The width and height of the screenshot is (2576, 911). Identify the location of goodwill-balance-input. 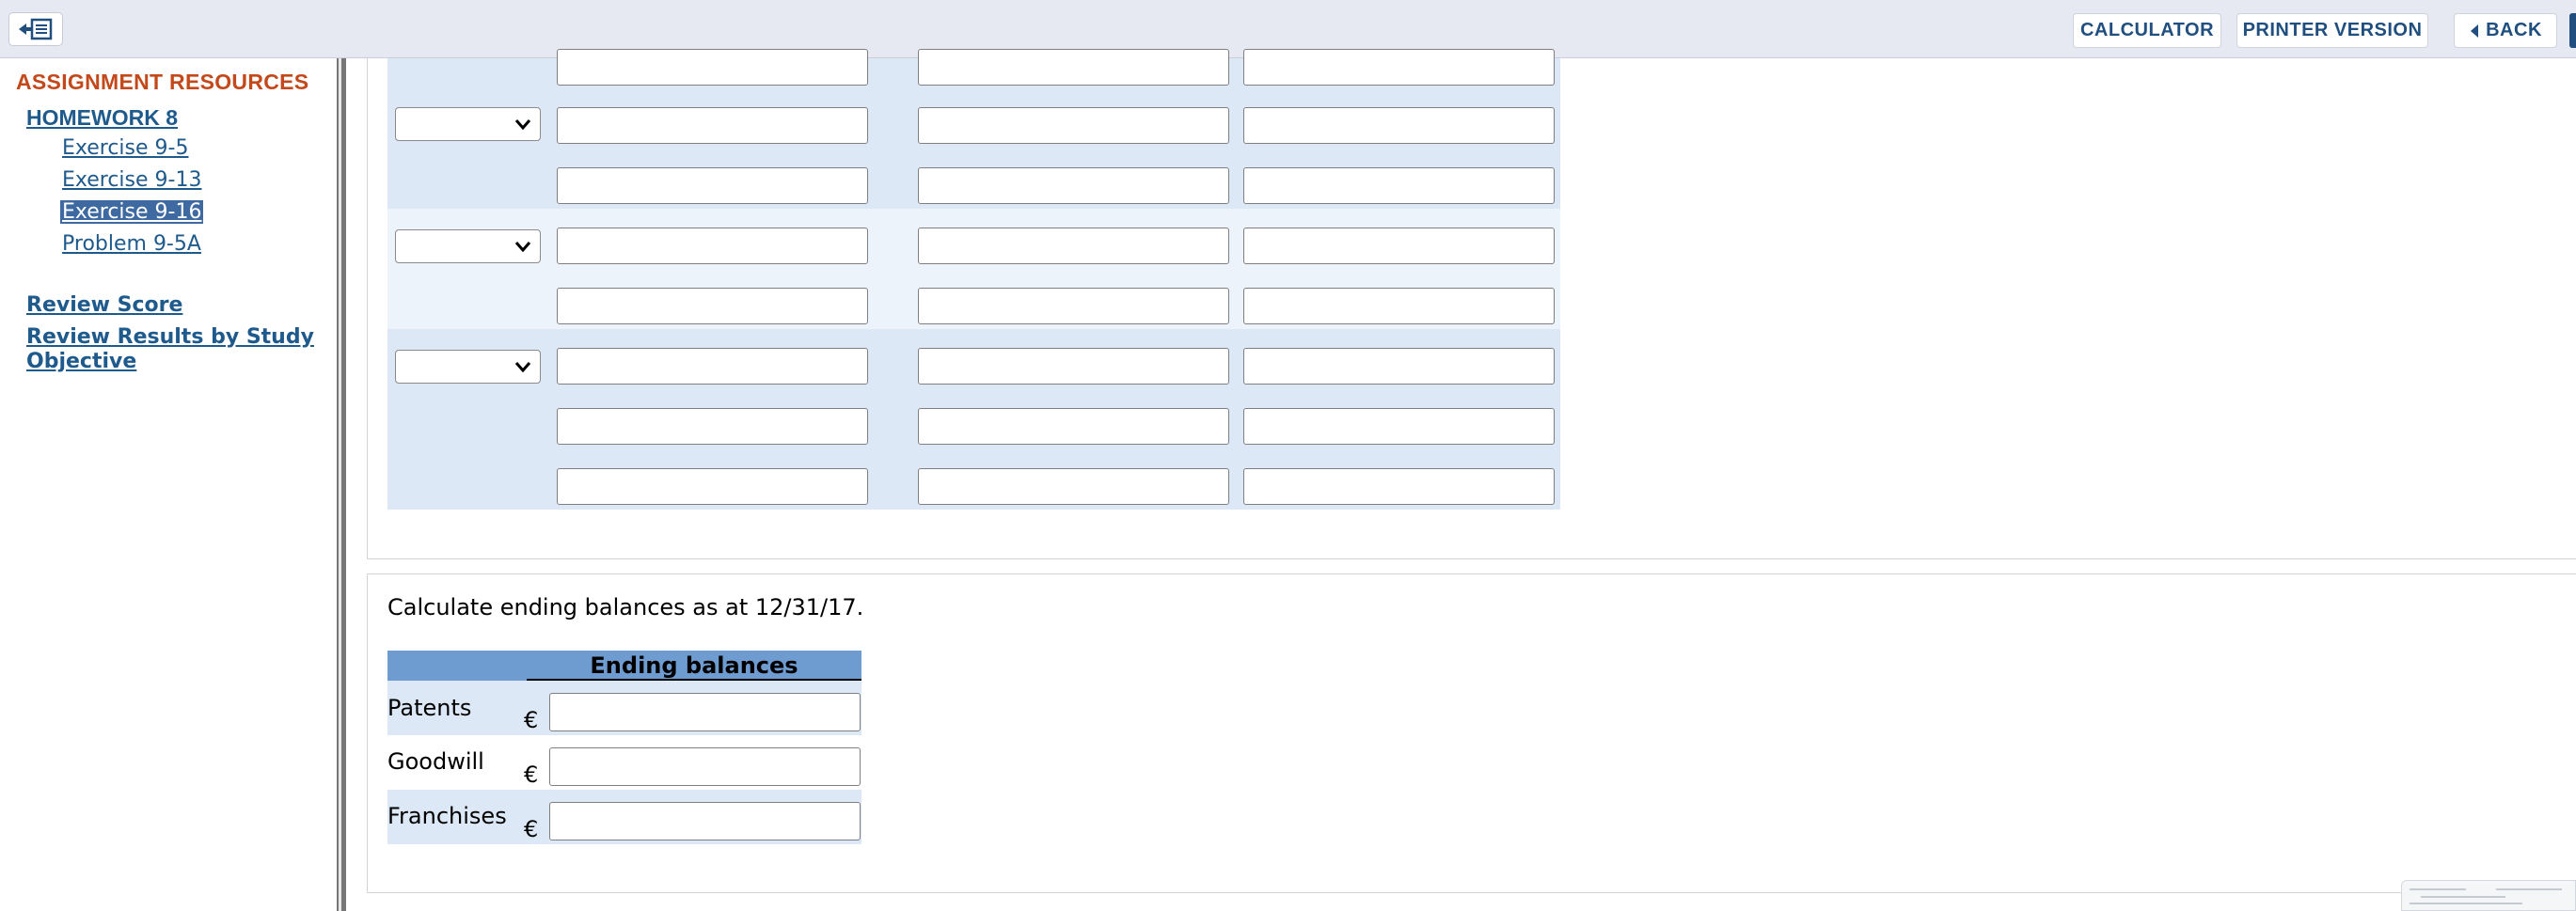
(705, 767).